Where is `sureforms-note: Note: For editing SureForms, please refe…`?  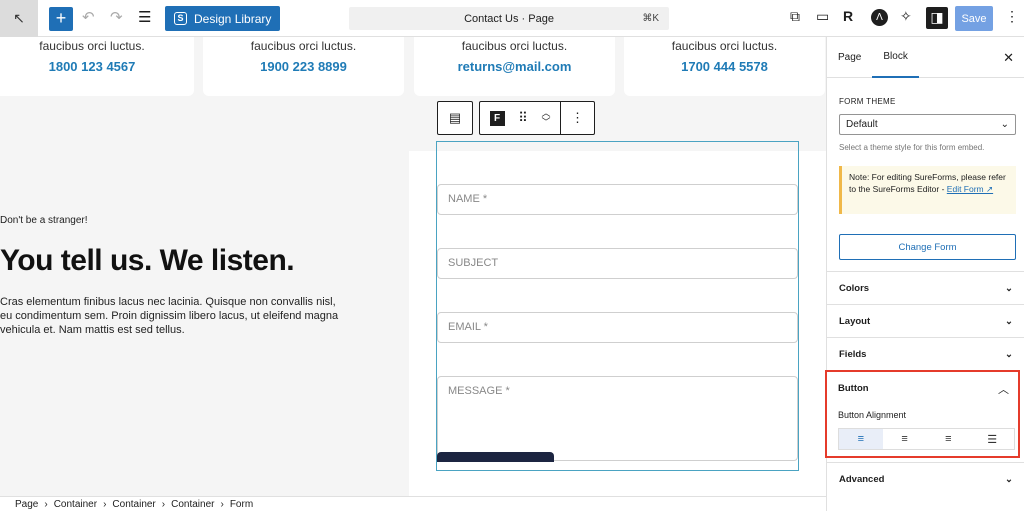
sureforms-note: Note: For editing SureForms, please refe… is located at coordinates (927, 190).